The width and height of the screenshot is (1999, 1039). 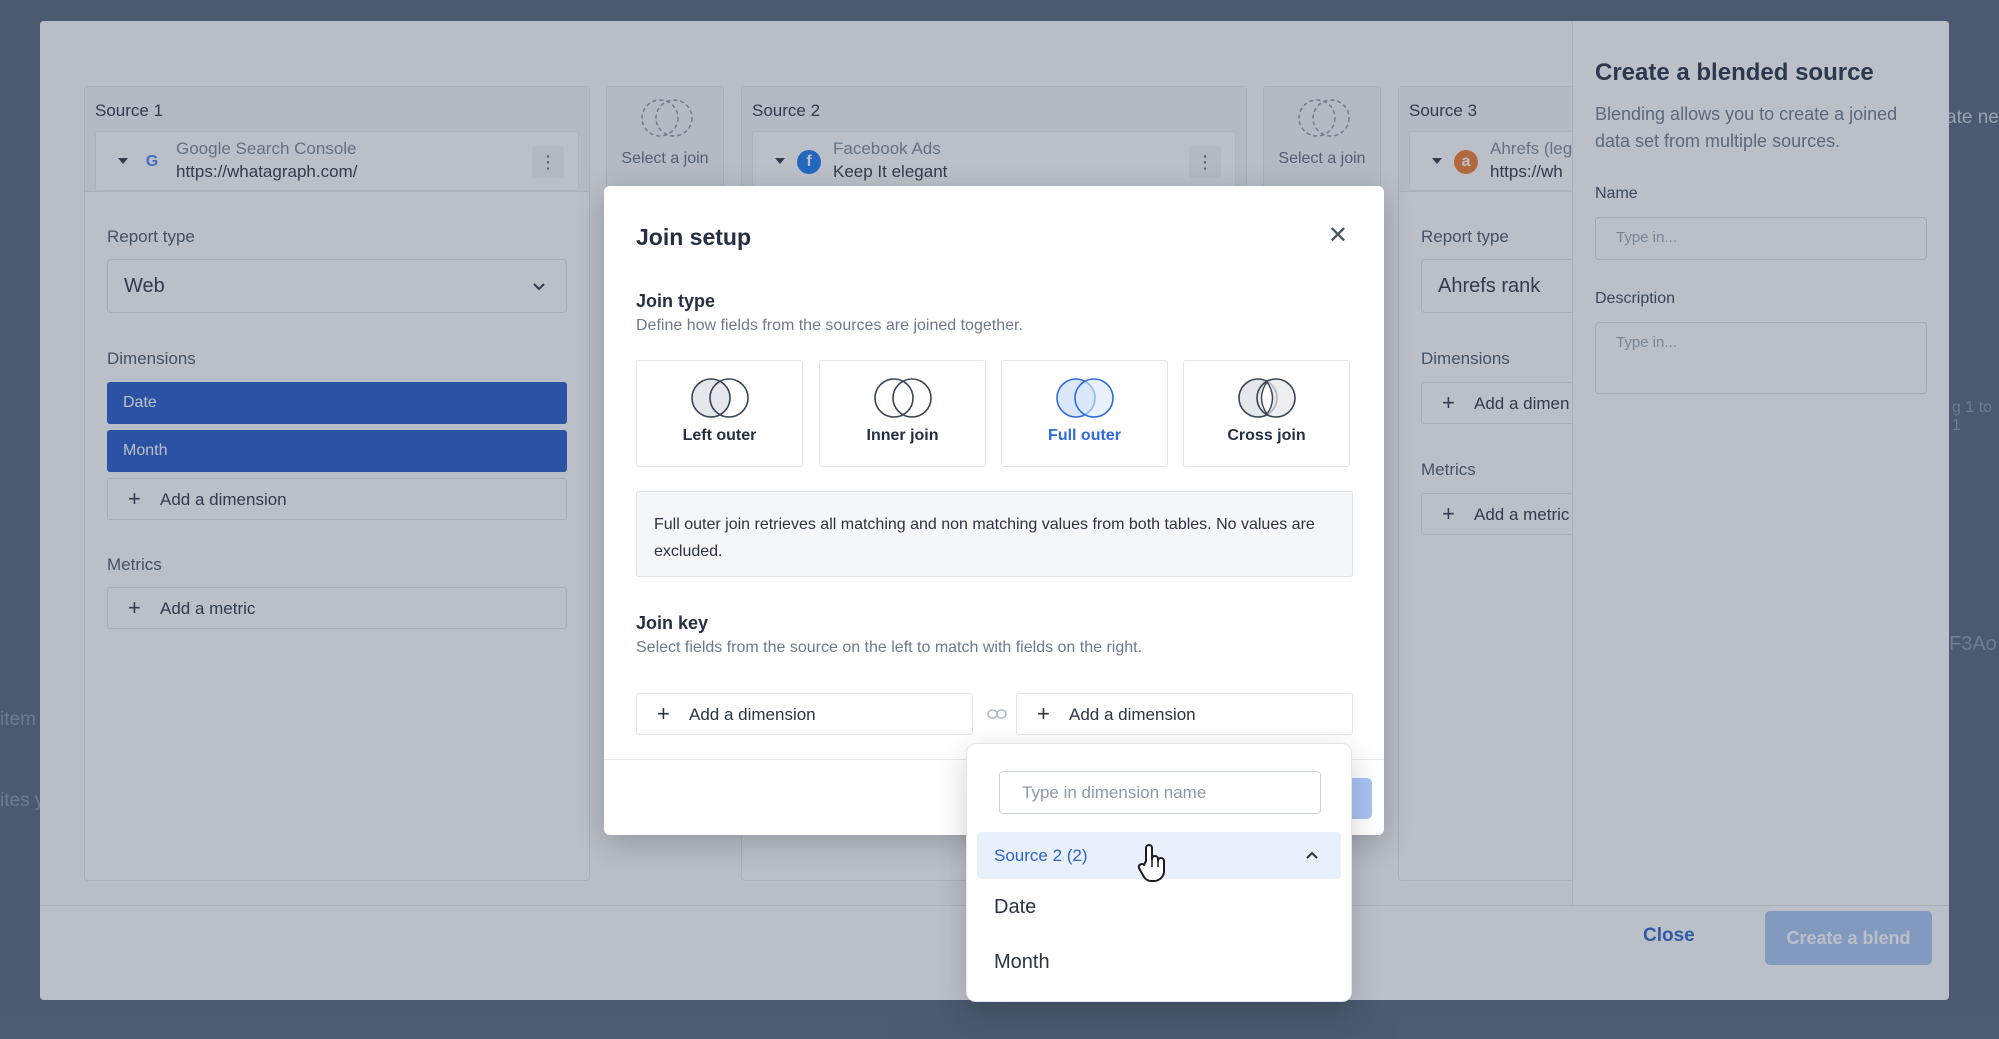 I want to click on link-icon, so click(x=997, y=714).